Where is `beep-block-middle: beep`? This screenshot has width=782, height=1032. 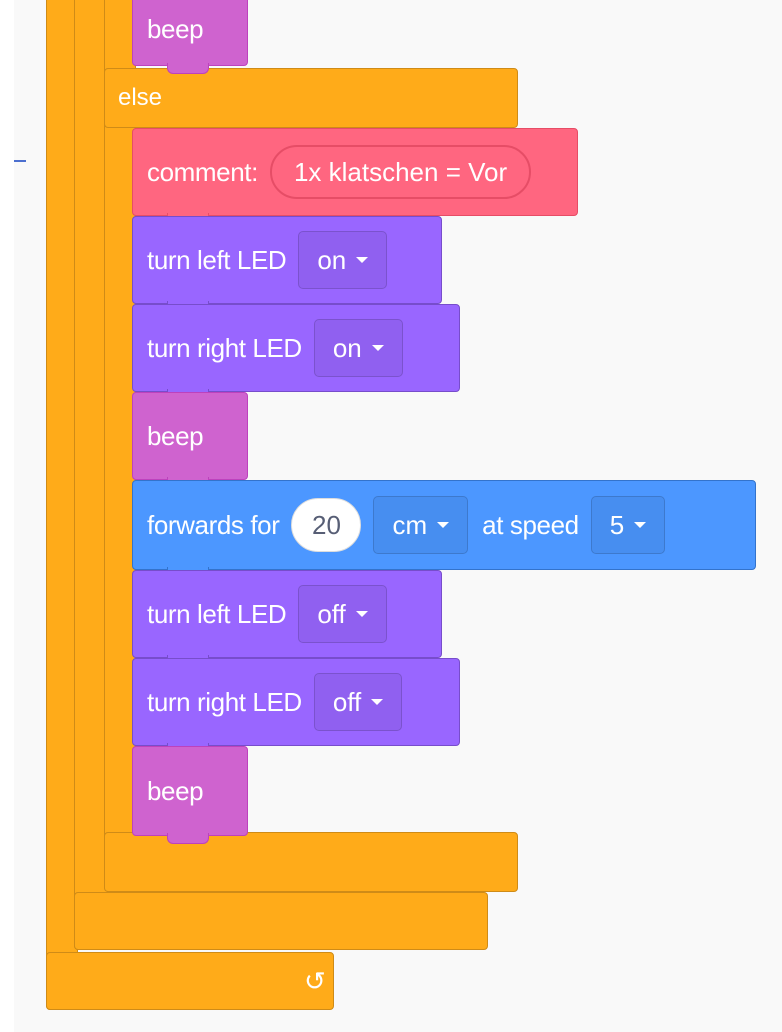
beep-block-middle: beep is located at coordinates (190, 440).